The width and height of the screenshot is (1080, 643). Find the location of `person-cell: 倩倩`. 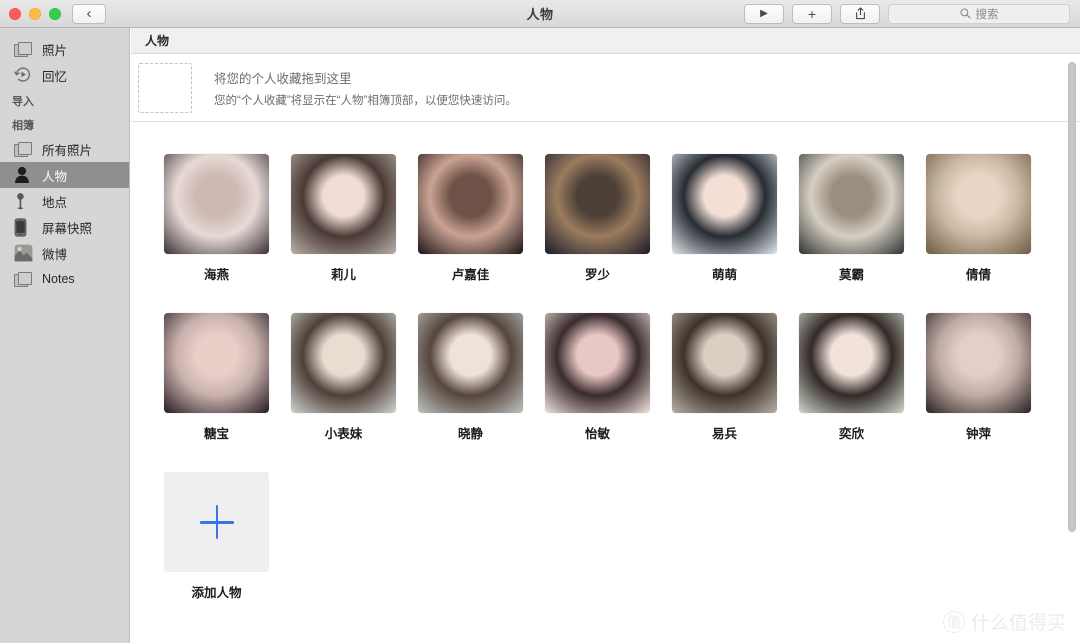

person-cell: 倩倩 is located at coordinates (989, 218).